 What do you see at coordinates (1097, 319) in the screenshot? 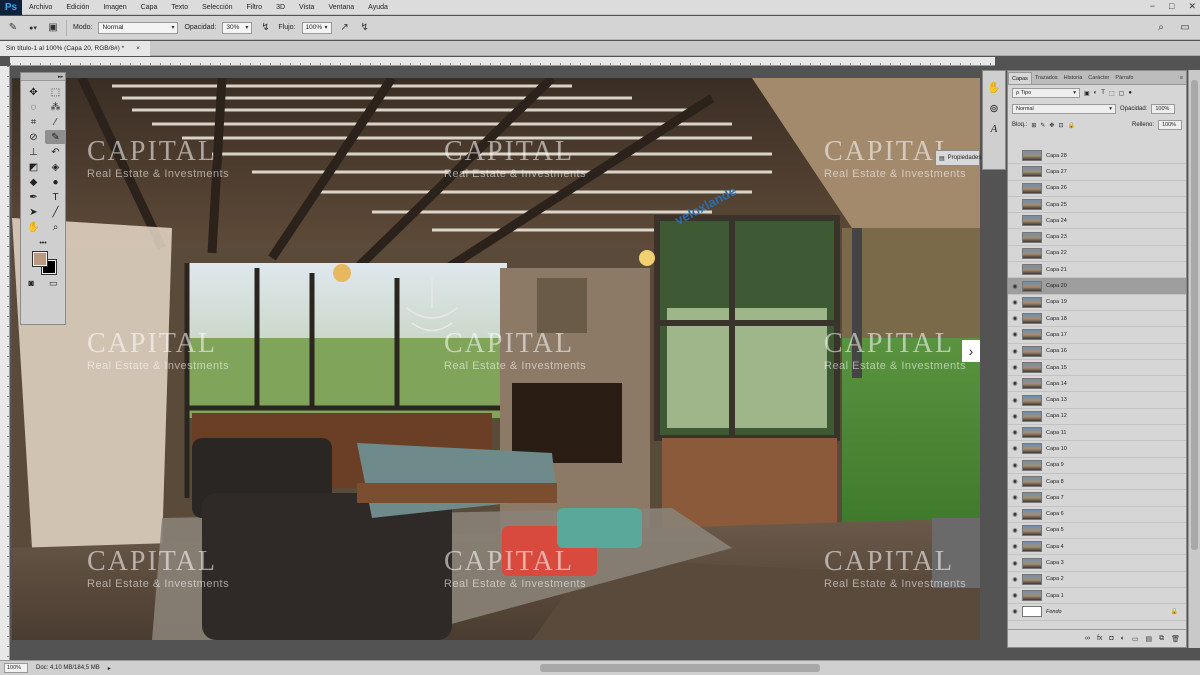
I see `layer-row: ◉ Capa 18` at bounding box center [1097, 319].